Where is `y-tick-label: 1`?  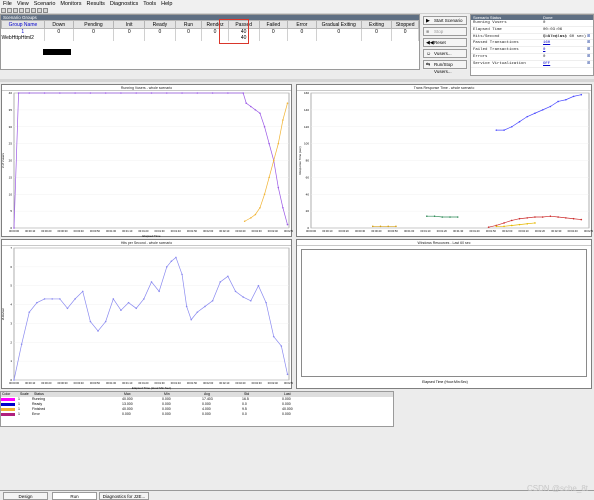 y-tick-label: 1 is located at coordinates (11, 361).